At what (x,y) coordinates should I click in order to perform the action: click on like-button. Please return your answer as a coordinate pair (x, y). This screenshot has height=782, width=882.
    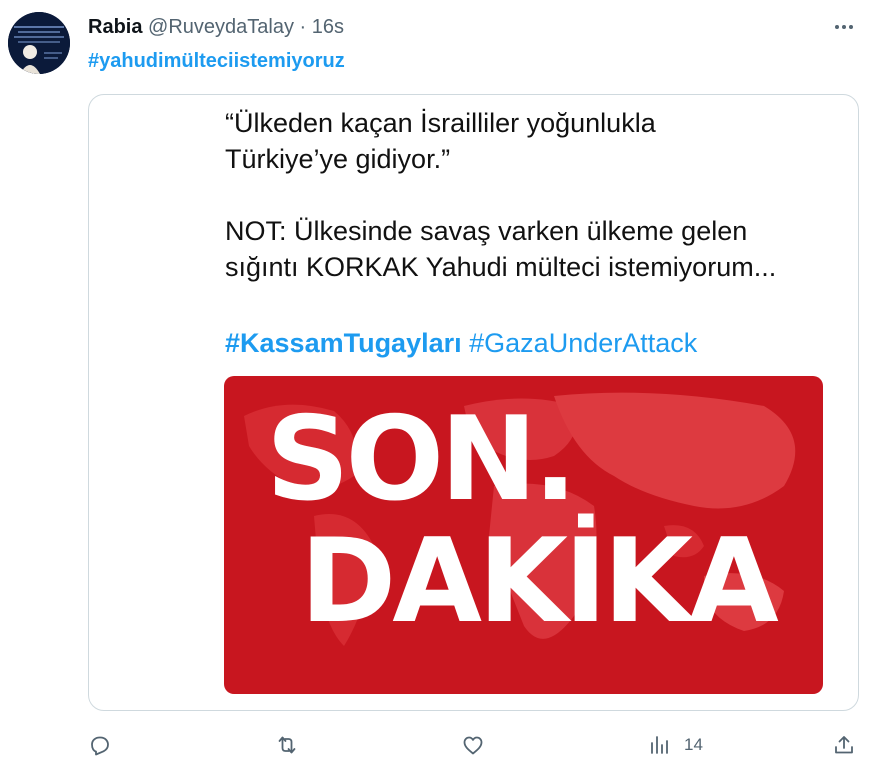
    Looking at the image, I should click on (473, 745).